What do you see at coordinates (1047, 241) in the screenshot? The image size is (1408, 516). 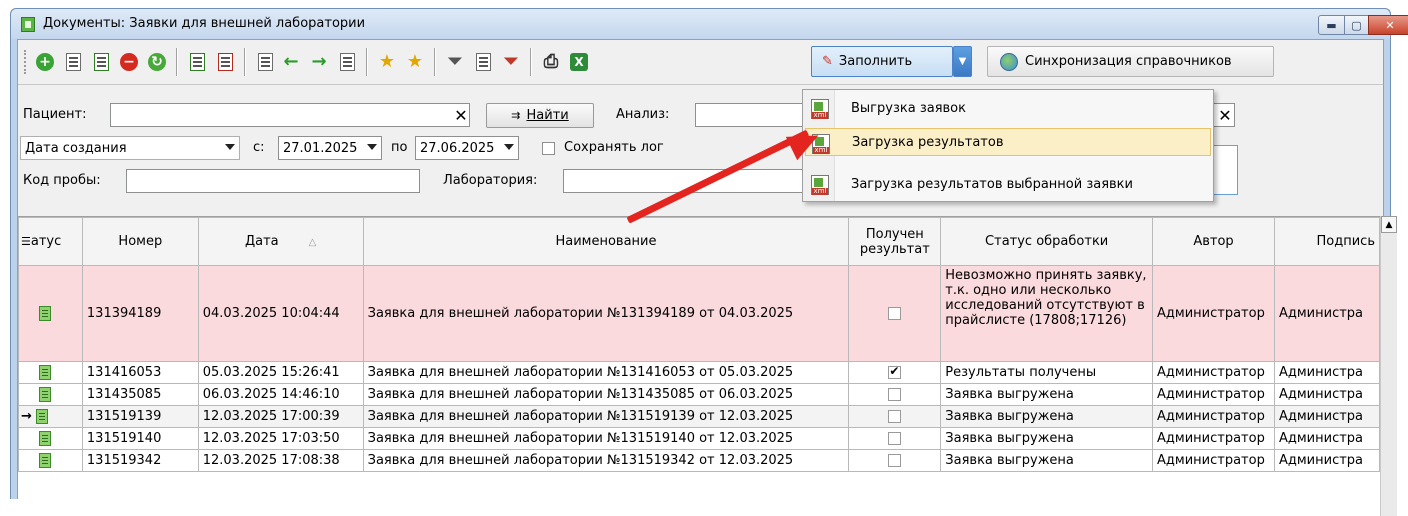 I see `column-header-processing-status: Статус обработки` at bounding box center [1047, 241].